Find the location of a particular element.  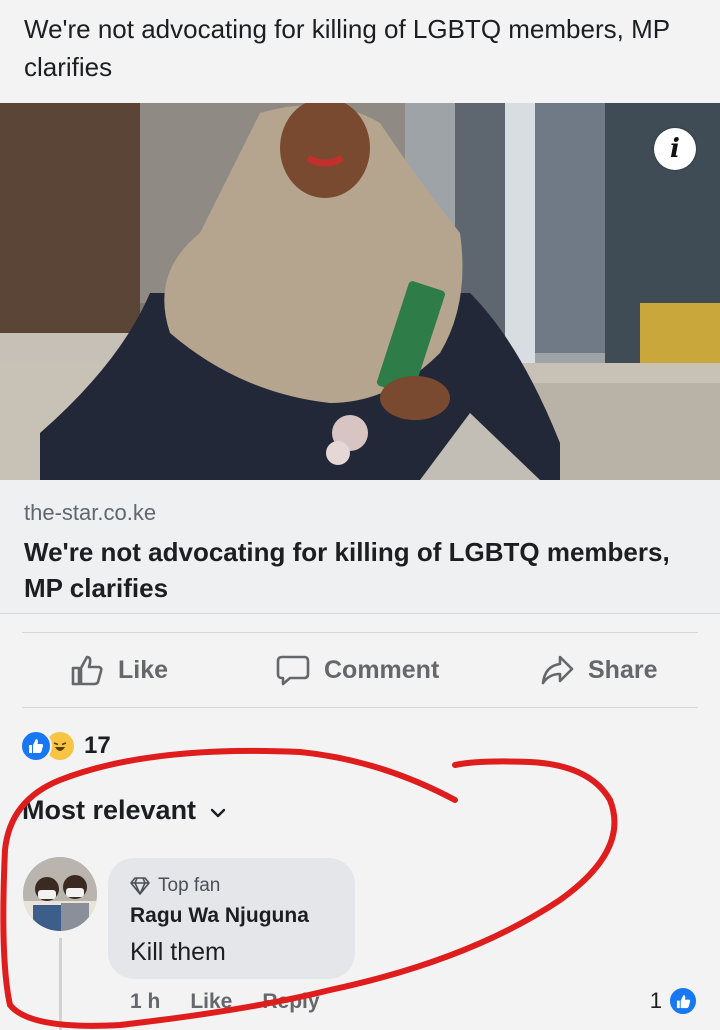

comment-bubble-icon is located at coordinates (293, 670).